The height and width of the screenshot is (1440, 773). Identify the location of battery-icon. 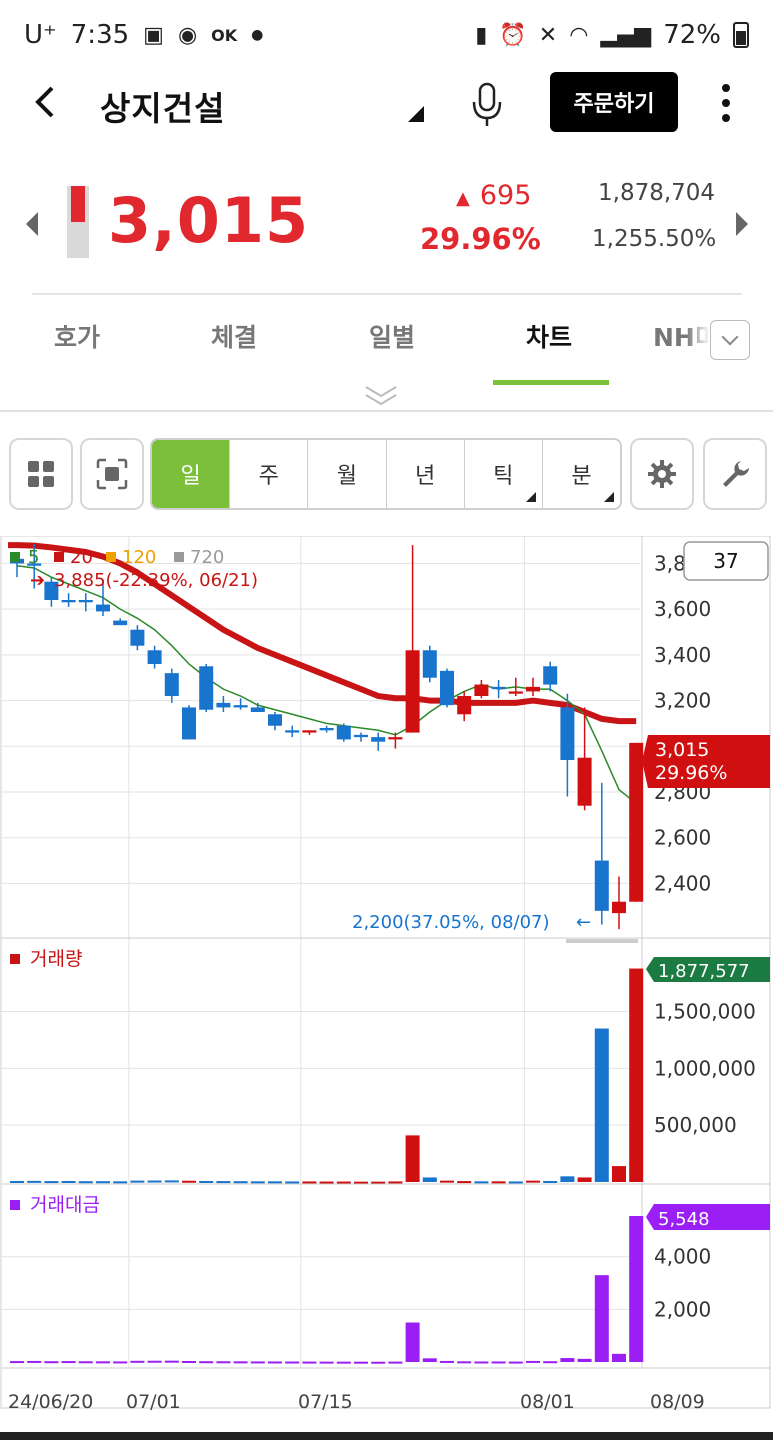
(741, 35).